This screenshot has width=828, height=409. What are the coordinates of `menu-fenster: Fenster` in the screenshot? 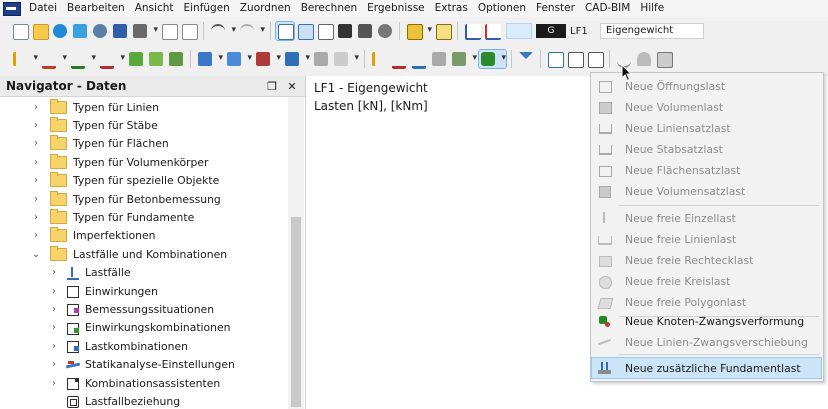 It's located at (555, 8).